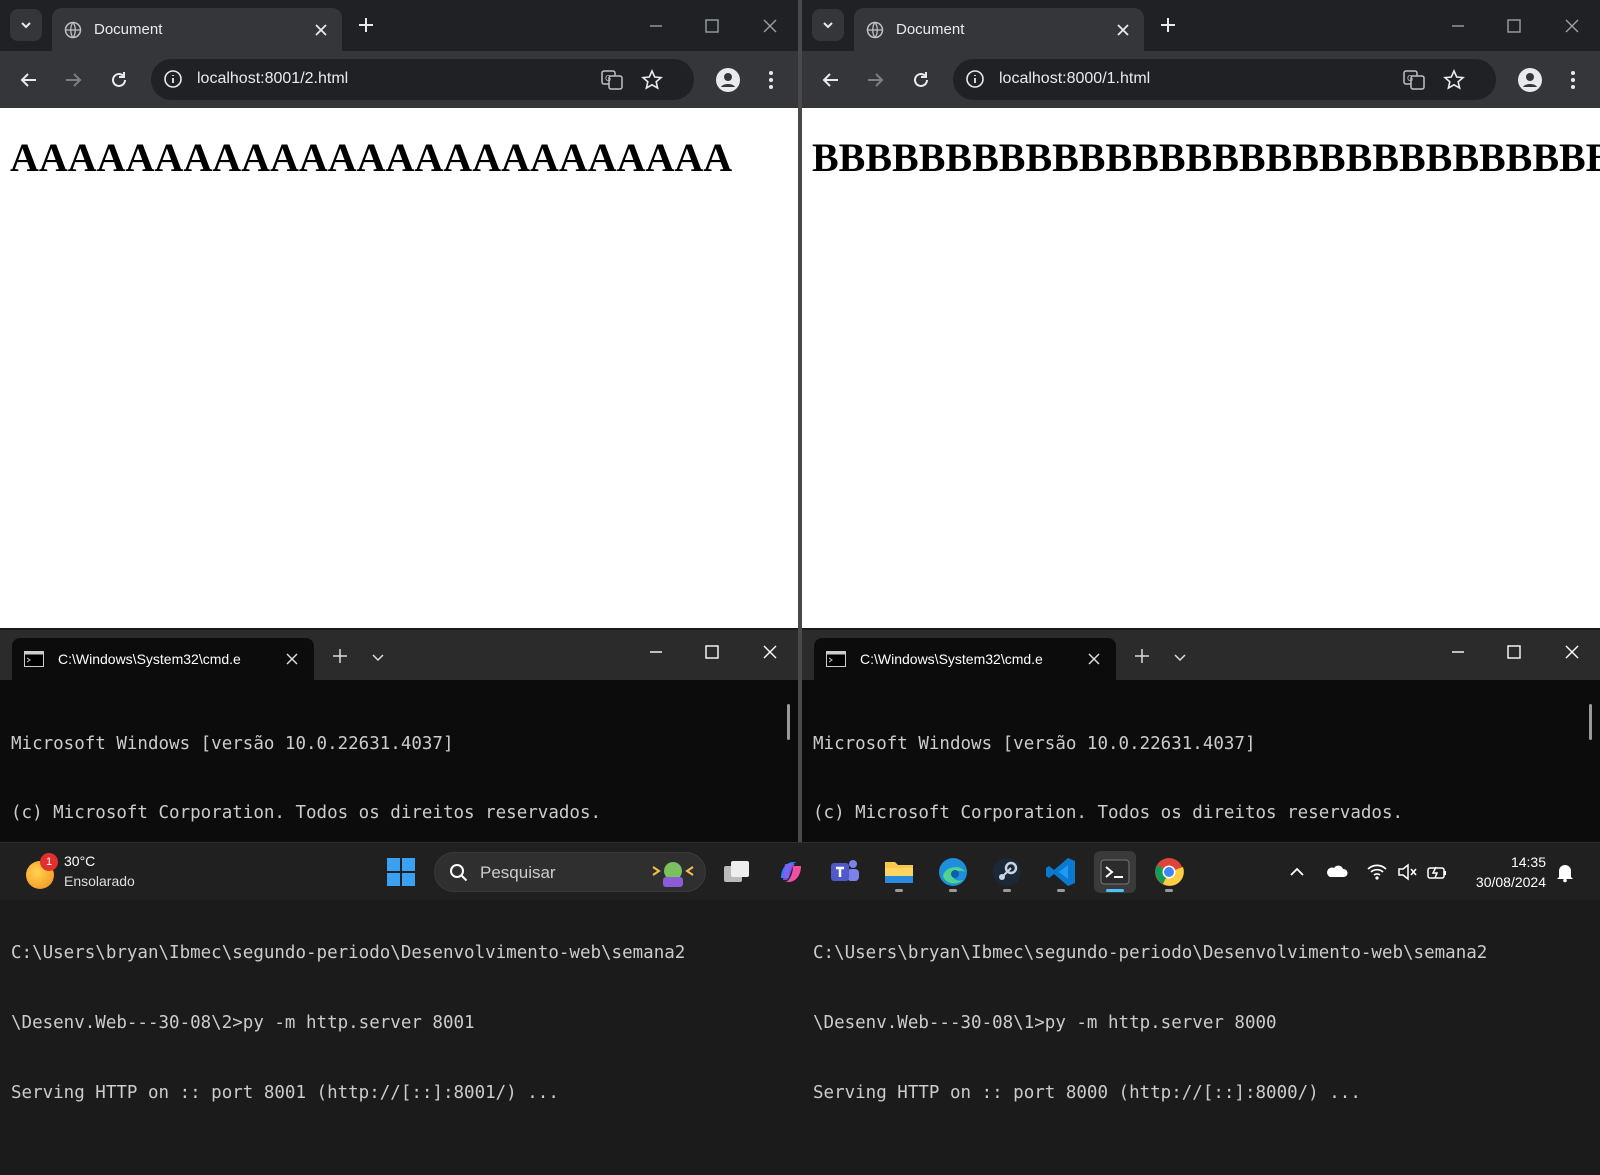 The width and height of the screenshot is (1600, 1175). Describe the element at coordinates (1075, 78) in the screenshot. I see `url-text: localhost:8000/1.html` at that location.